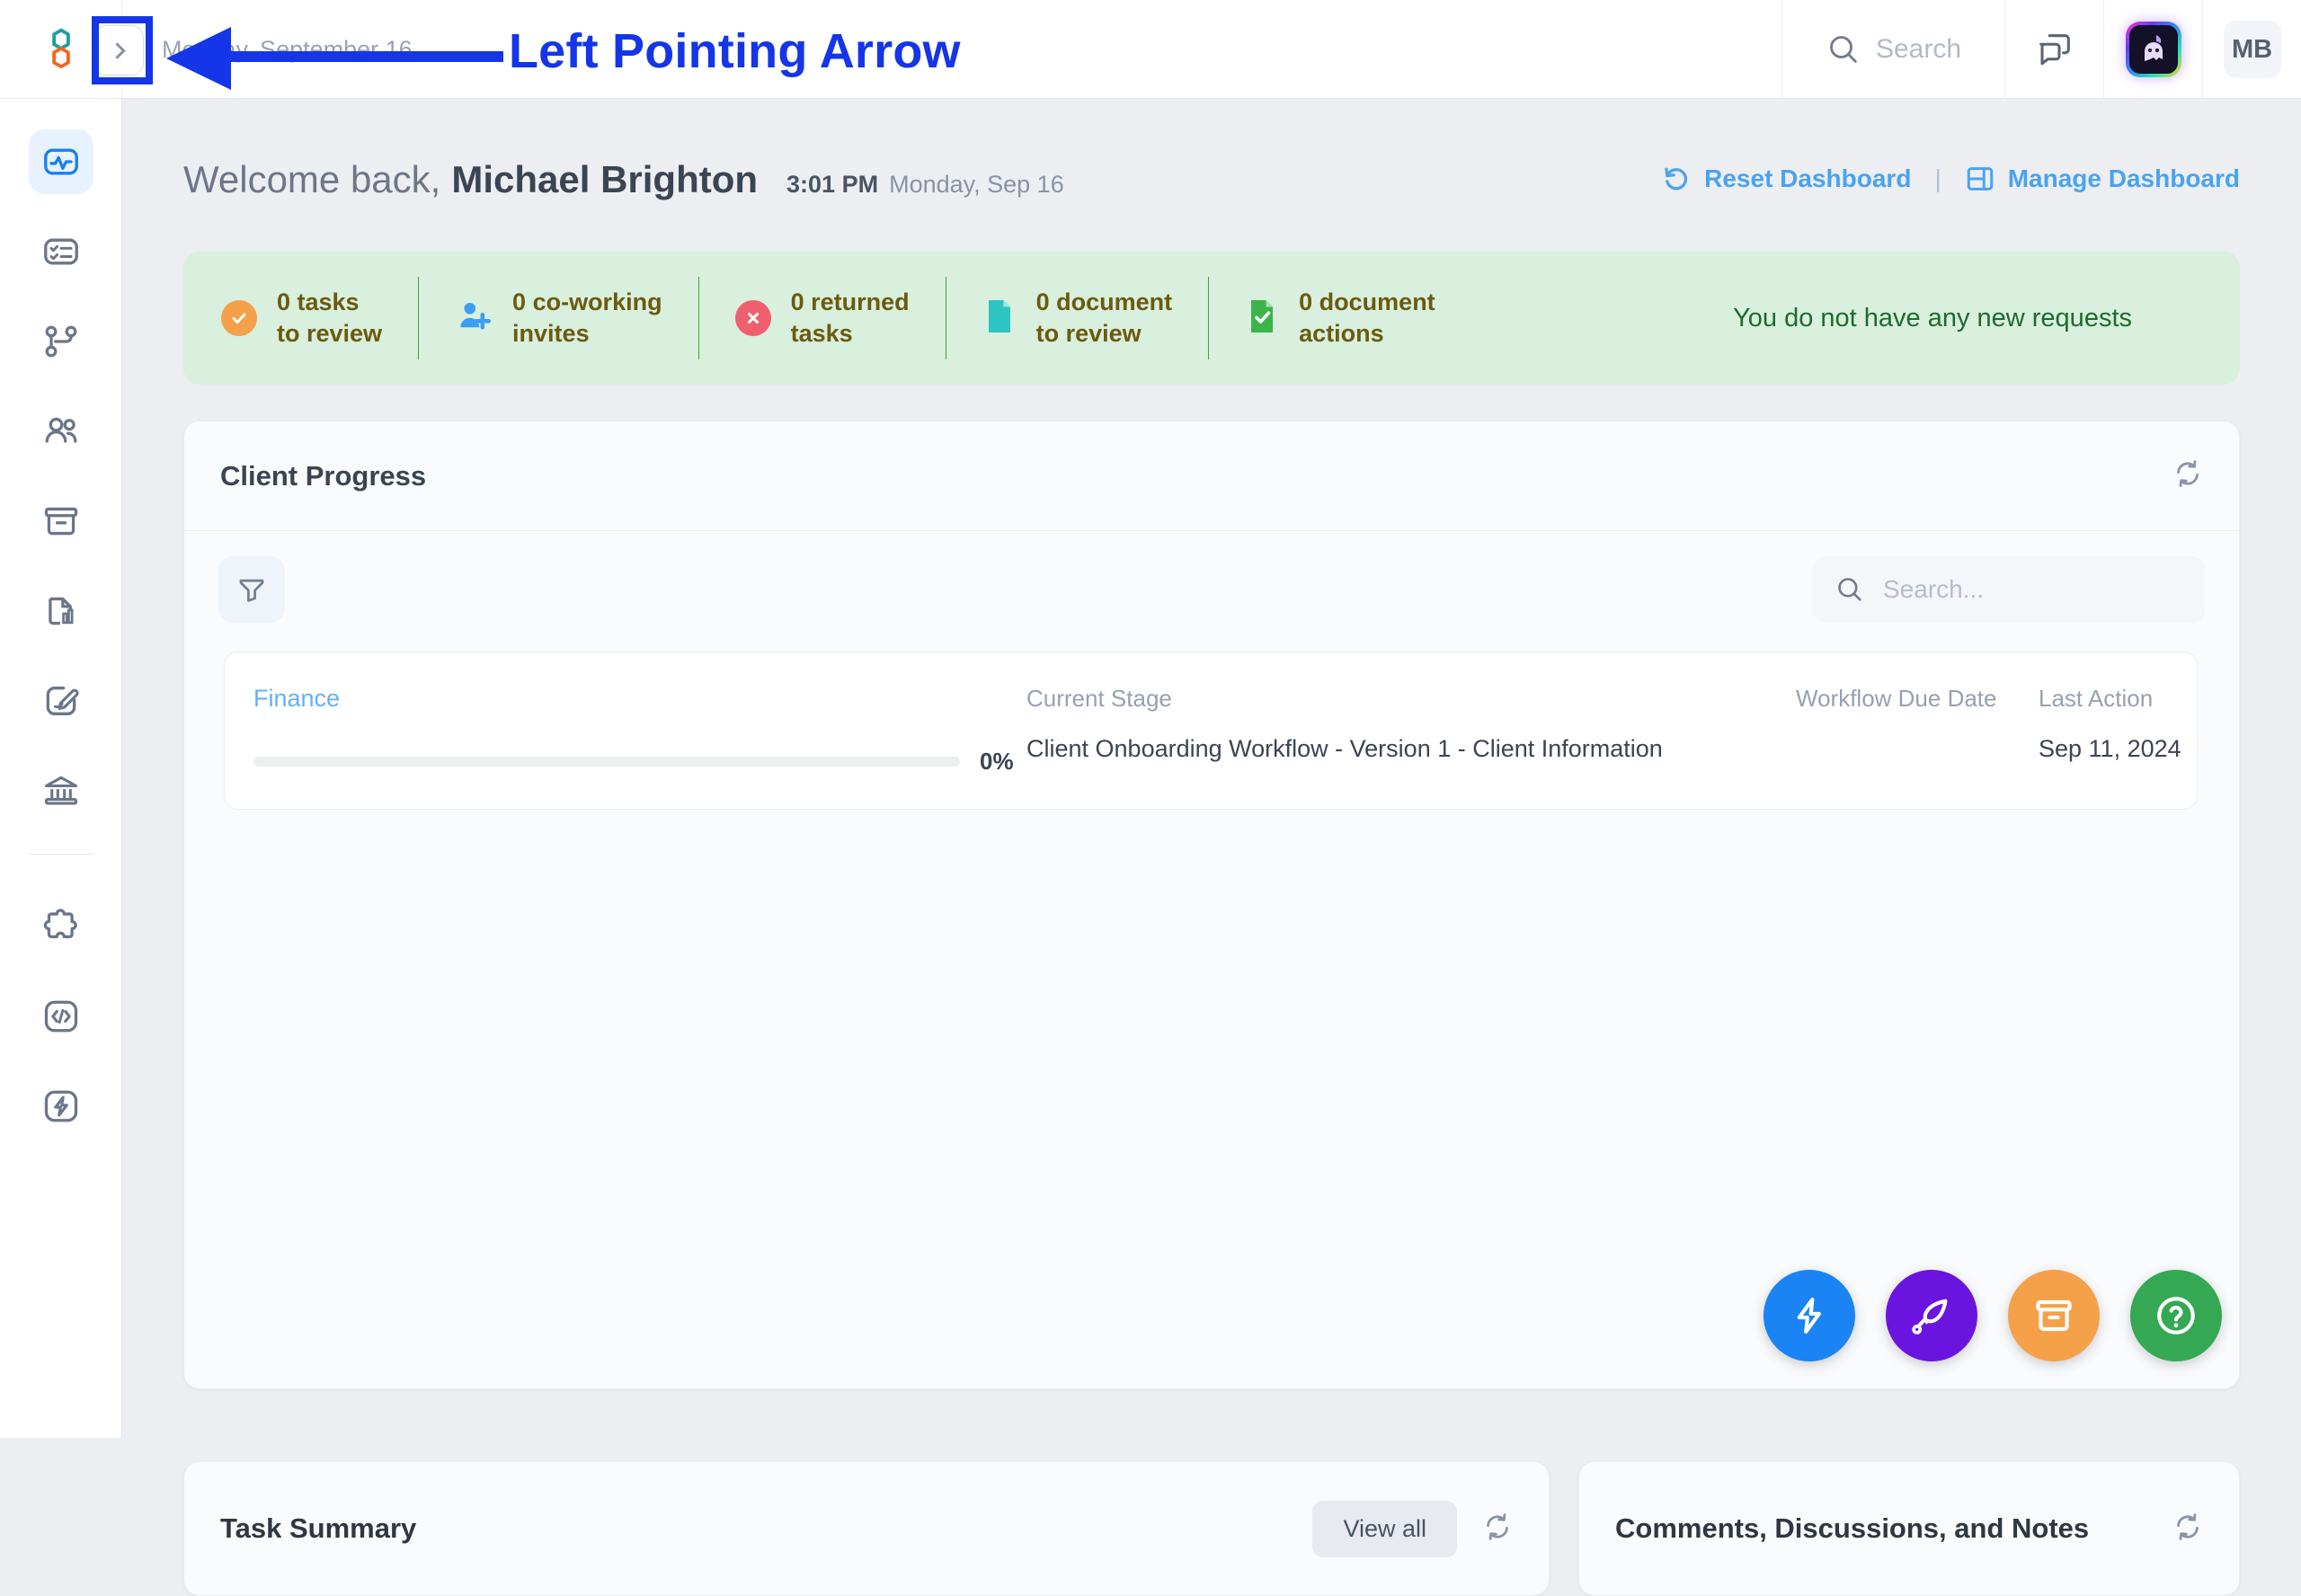  Describe the element at coordinates (1993, 1315) in the screenshot. I see `floating-action-buttons` at that location.